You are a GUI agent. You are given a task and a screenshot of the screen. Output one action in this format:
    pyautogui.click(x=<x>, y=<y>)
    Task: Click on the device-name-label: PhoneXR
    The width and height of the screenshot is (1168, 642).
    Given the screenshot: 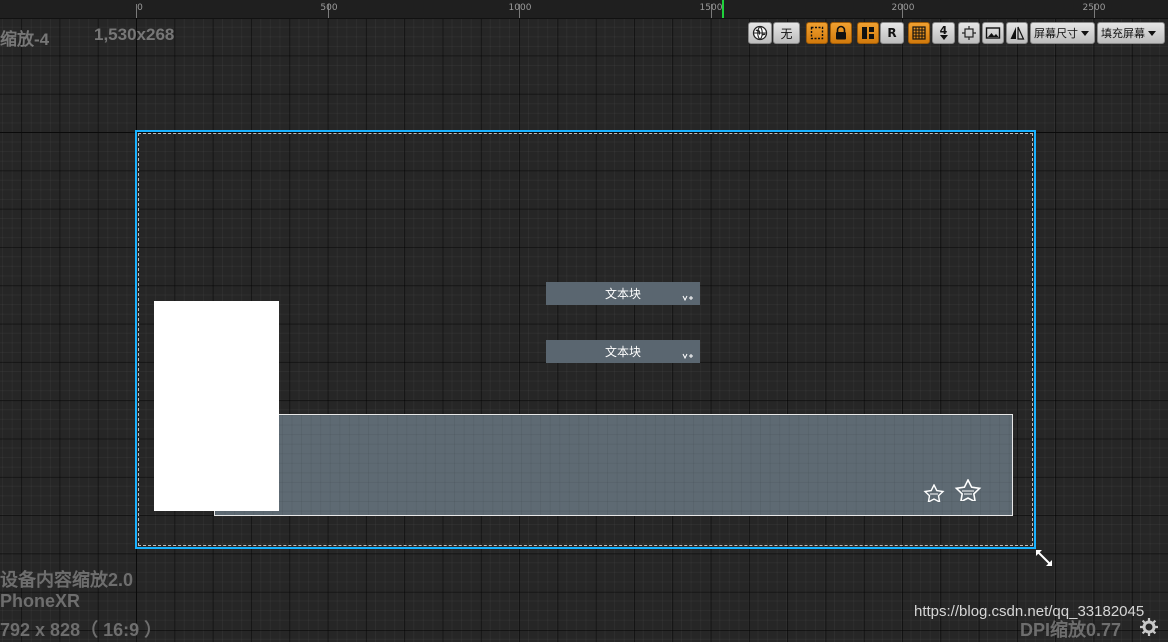 What is the action you would take?
    pyautogui.click(x=40, y=601)
    